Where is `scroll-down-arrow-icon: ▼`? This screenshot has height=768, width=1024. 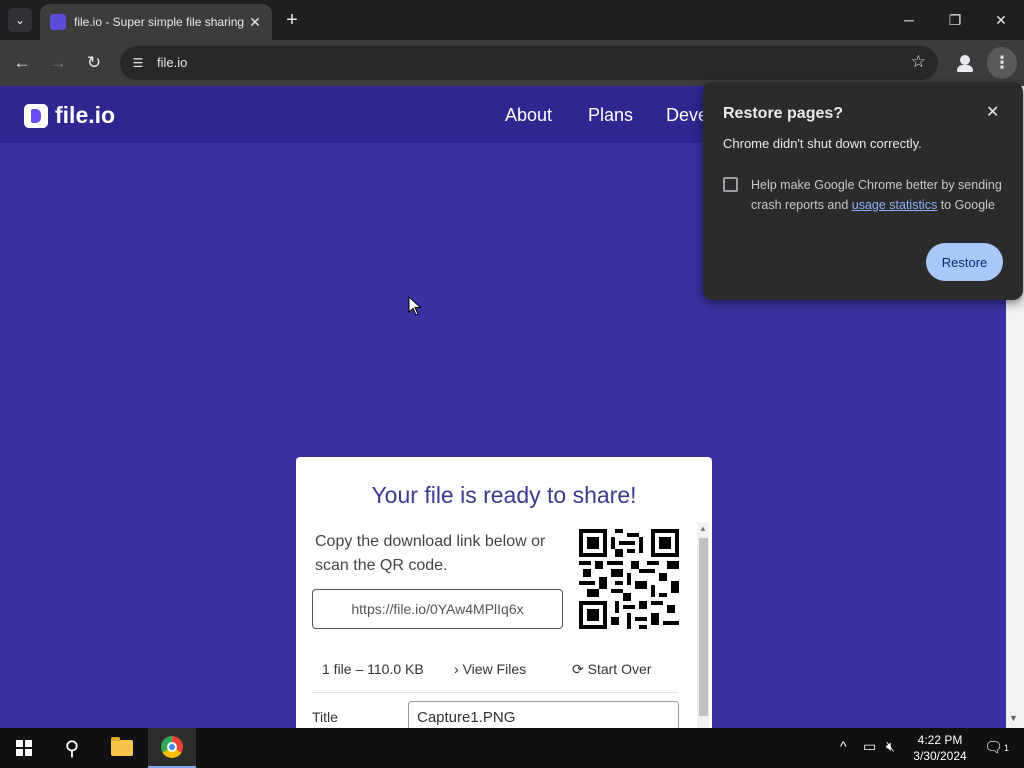
scroll-down-arrow-icon: ▼ is located at coordinates (1013, 718).